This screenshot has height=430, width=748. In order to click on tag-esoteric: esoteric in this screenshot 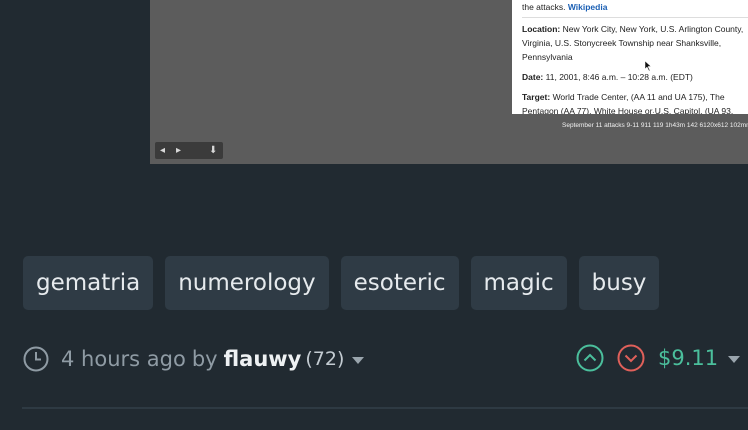, I will do `click(399, 283)`.